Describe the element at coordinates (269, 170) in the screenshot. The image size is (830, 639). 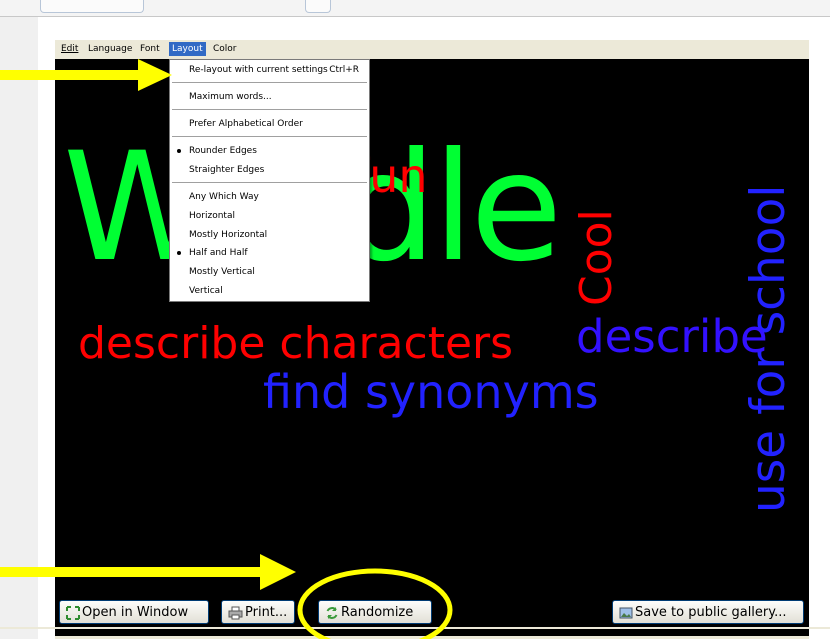
I see `menu-item-straighter-edges: Straighter Edges` at that location.